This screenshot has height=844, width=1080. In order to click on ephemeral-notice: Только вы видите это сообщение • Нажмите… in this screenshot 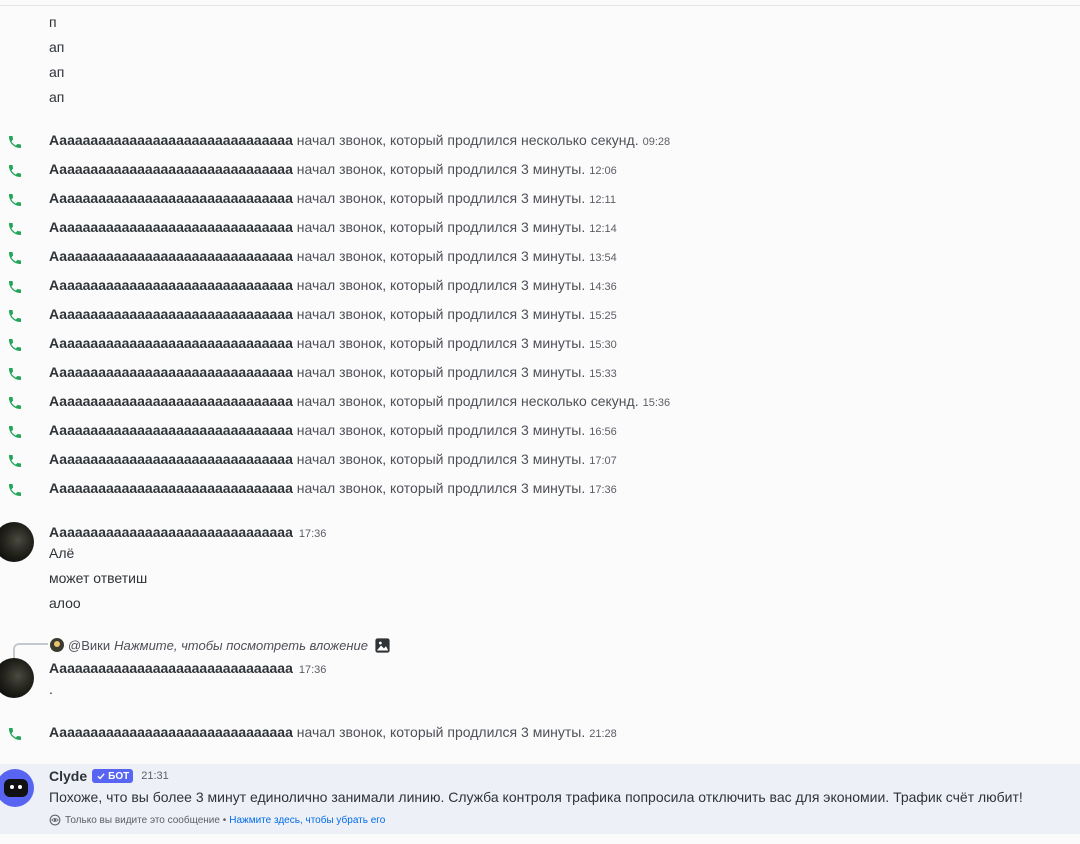, I will do `click(217, 820)`.